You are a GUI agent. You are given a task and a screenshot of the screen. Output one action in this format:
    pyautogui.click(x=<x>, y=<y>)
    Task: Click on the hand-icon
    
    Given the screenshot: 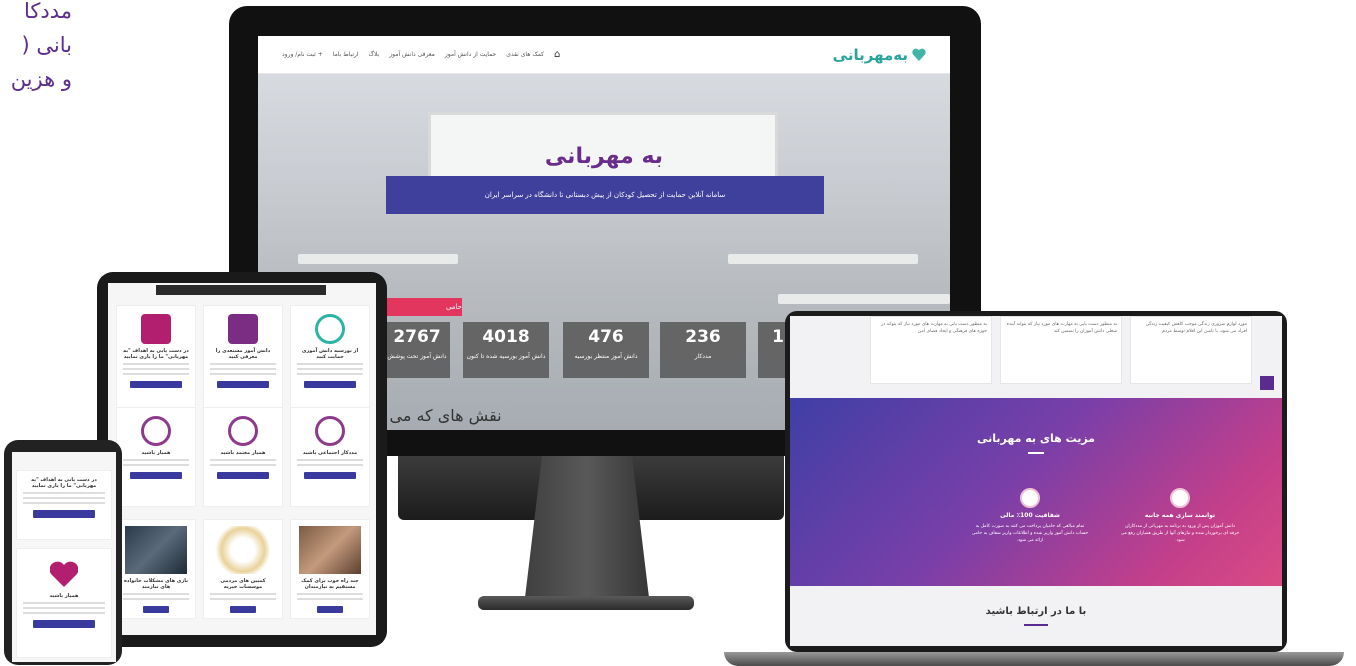 What is the action you would take?
    pyautogui.click(x=330, y=431)
    